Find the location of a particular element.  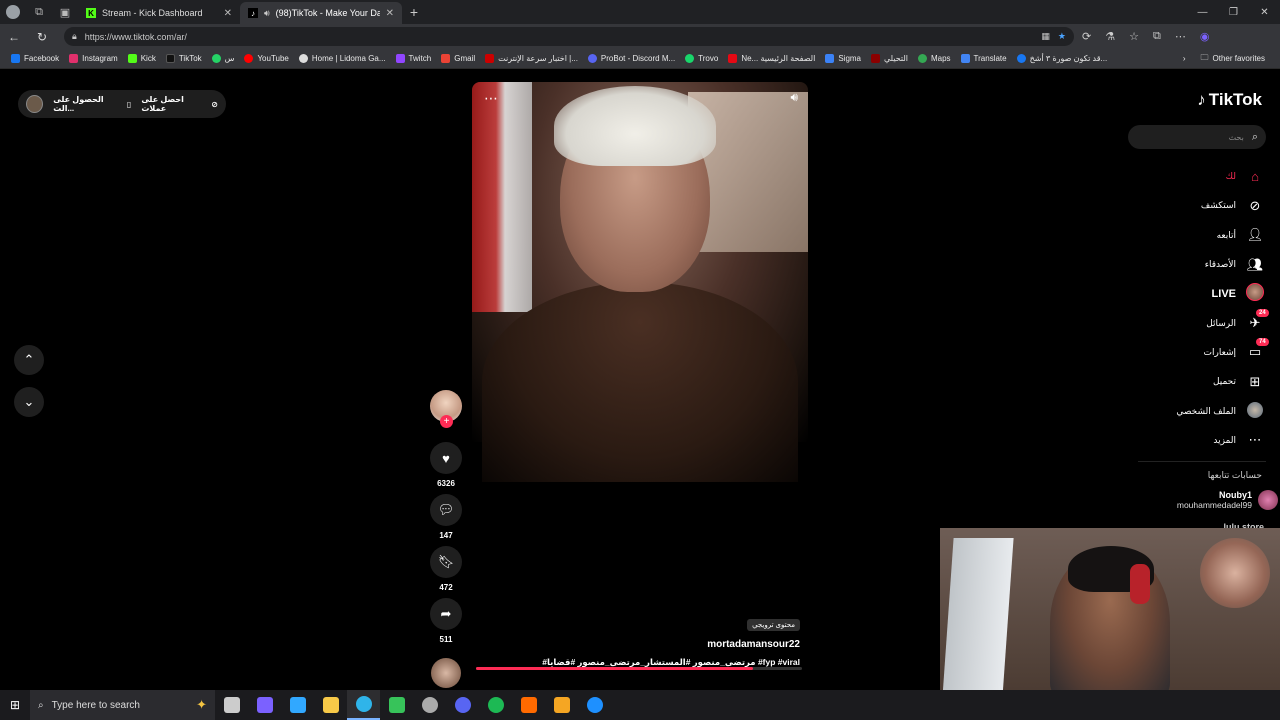

video-more-options-icon: ⋯ is located at coordinates (491, 98).